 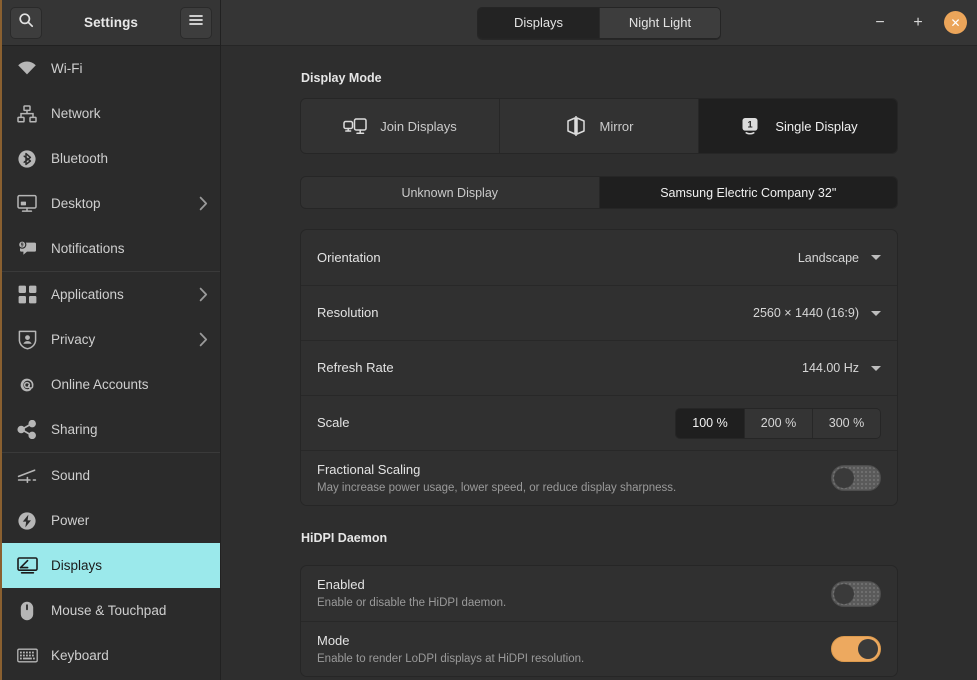 What do you see at coordinates (856, 478) in the screenshot?
I see `fractional-scaling-toggle` at bounding box center [856, 478].